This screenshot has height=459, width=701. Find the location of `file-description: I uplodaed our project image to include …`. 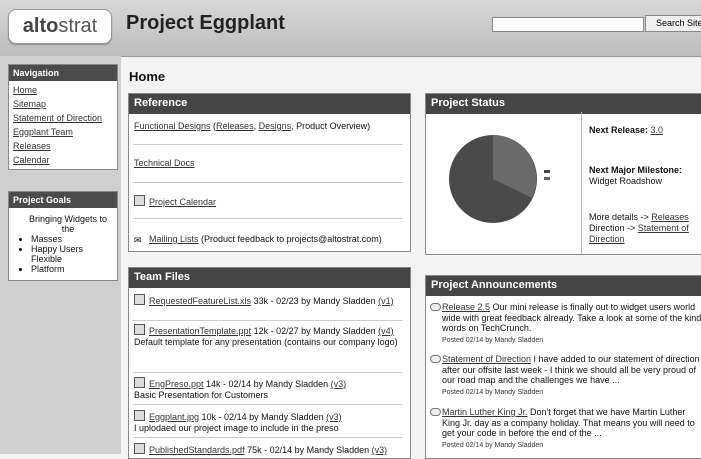

file-description: I uplodaed our project image to include … is located at coordinates (236, 428).